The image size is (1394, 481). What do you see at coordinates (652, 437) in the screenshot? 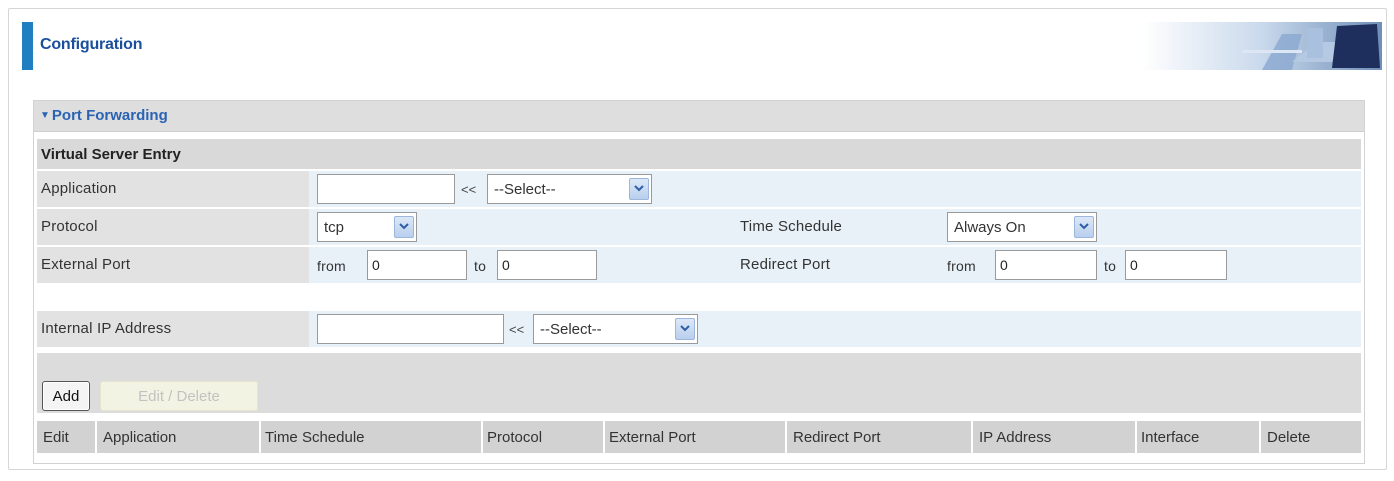
I see `column-header-external-port: External Port` at bounding box center [652, 437].